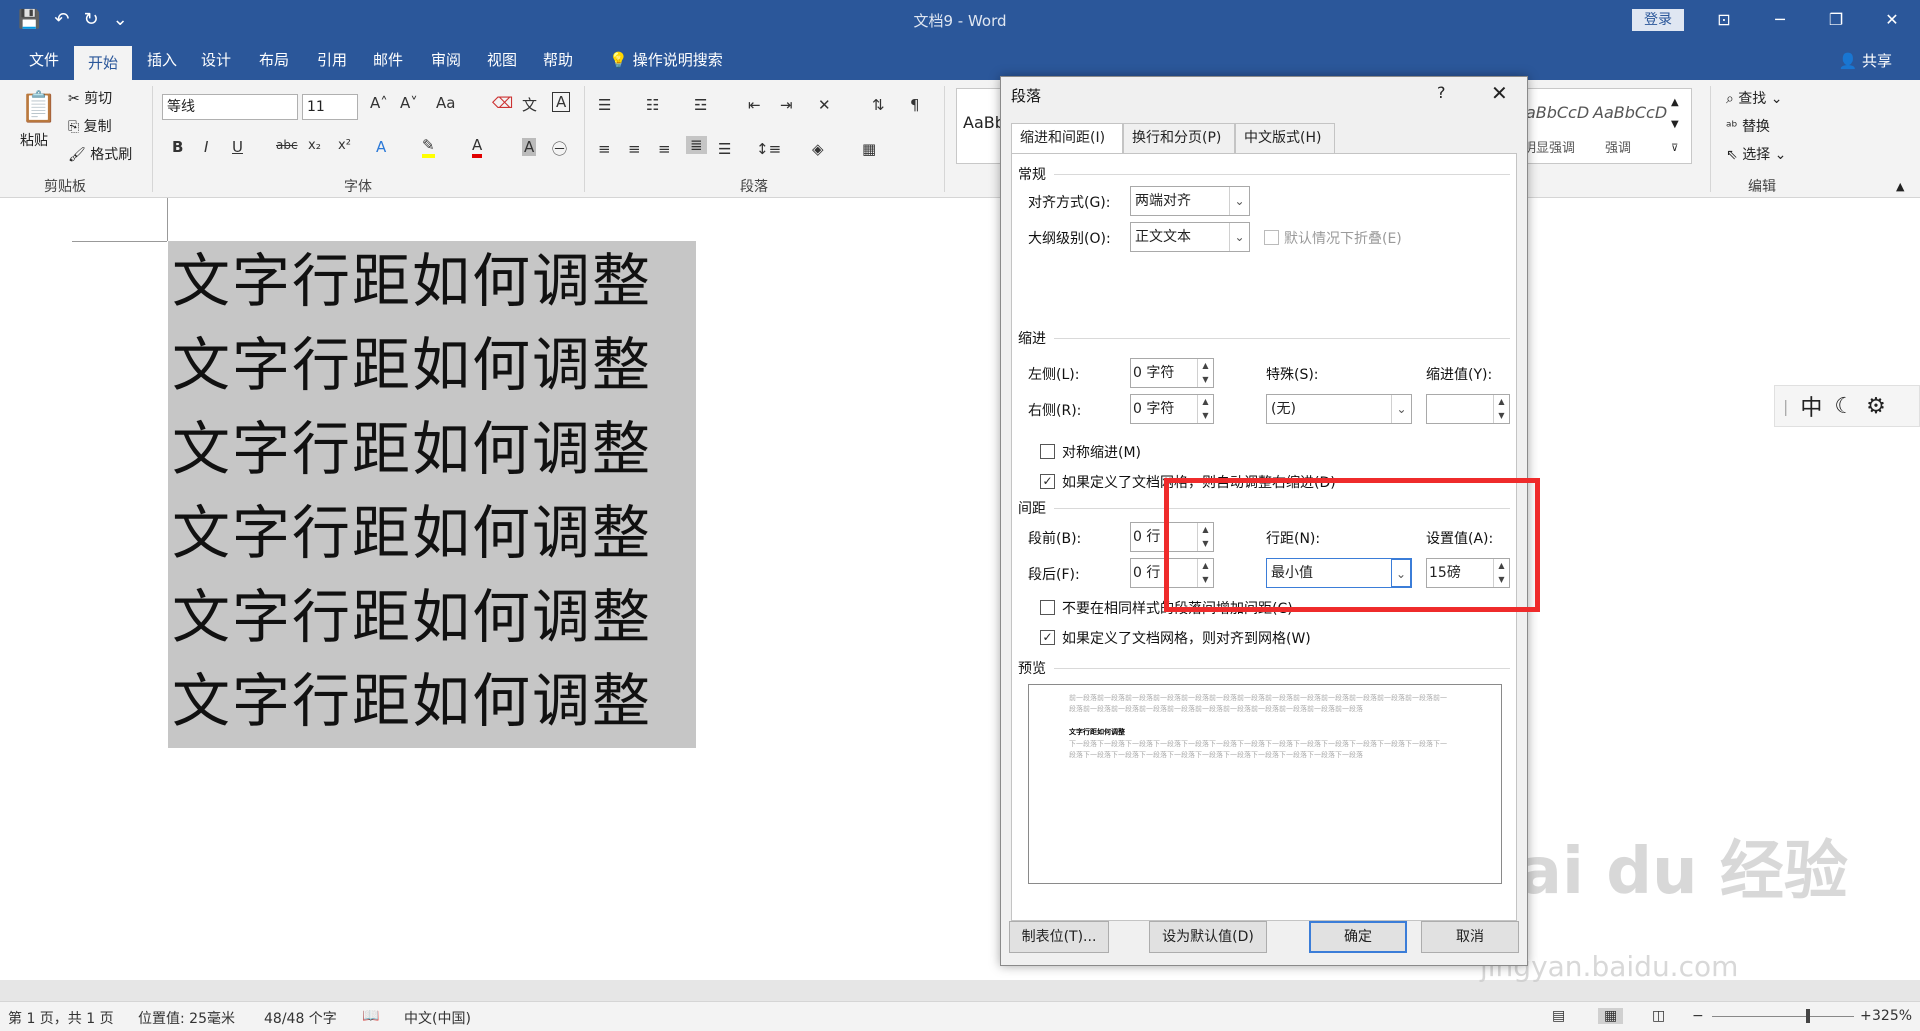 This screenshot has height=1031, width=1920. I want to click on sort-icon: ⇅, so click(878, 105).